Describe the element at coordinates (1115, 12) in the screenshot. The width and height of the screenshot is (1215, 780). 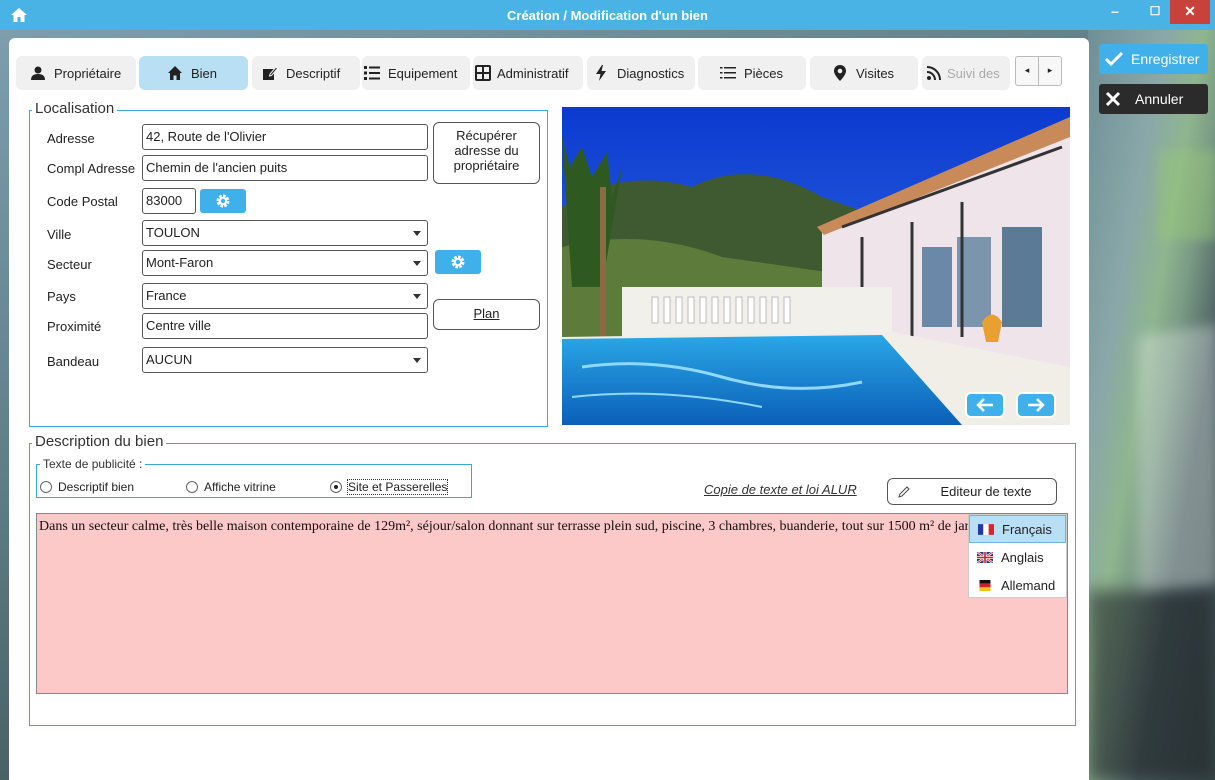
I see `minimize-button: –` at that location.